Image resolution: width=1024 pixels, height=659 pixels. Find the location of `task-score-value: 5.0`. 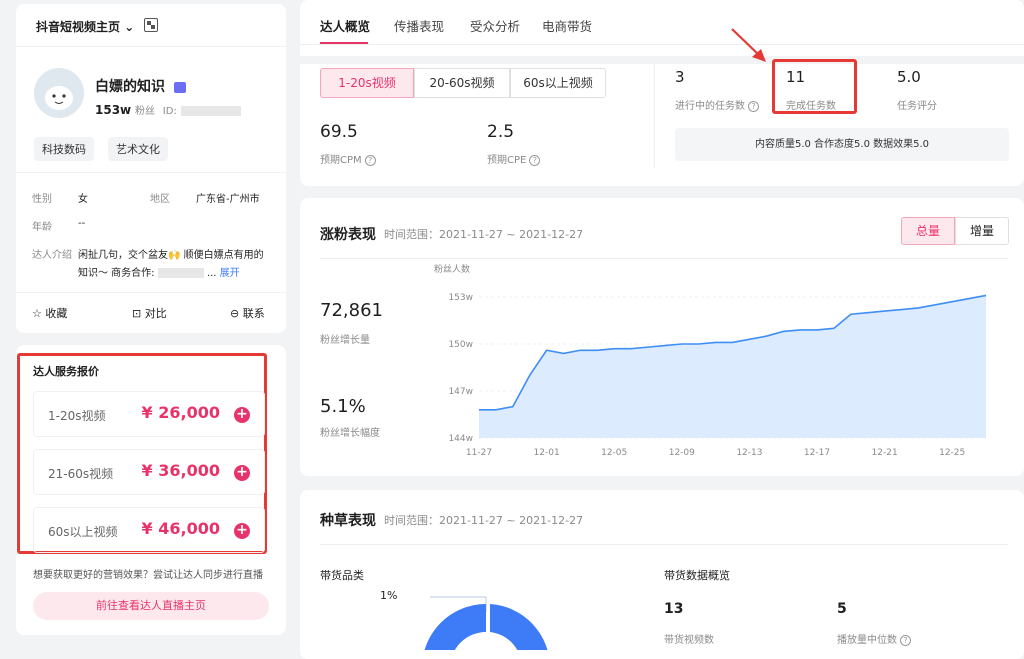

task-score-value: 5.0 is located at coordinates (909, 77).